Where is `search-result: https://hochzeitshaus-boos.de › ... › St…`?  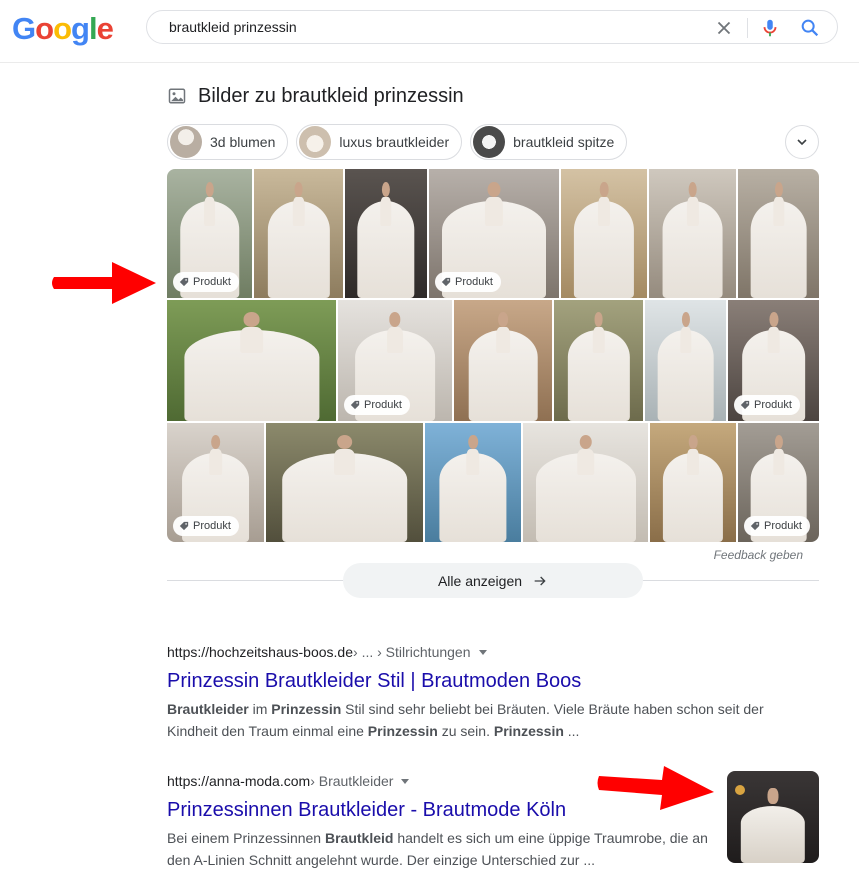
search-result: https://hochzeitshaus-boos.de › ... › St… is located at coordinates (472, 692).